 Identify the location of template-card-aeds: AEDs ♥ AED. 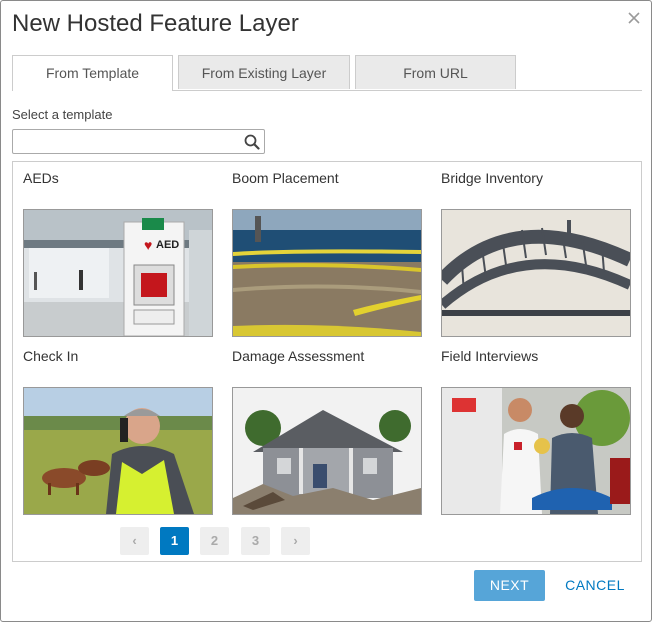
(118, 253).